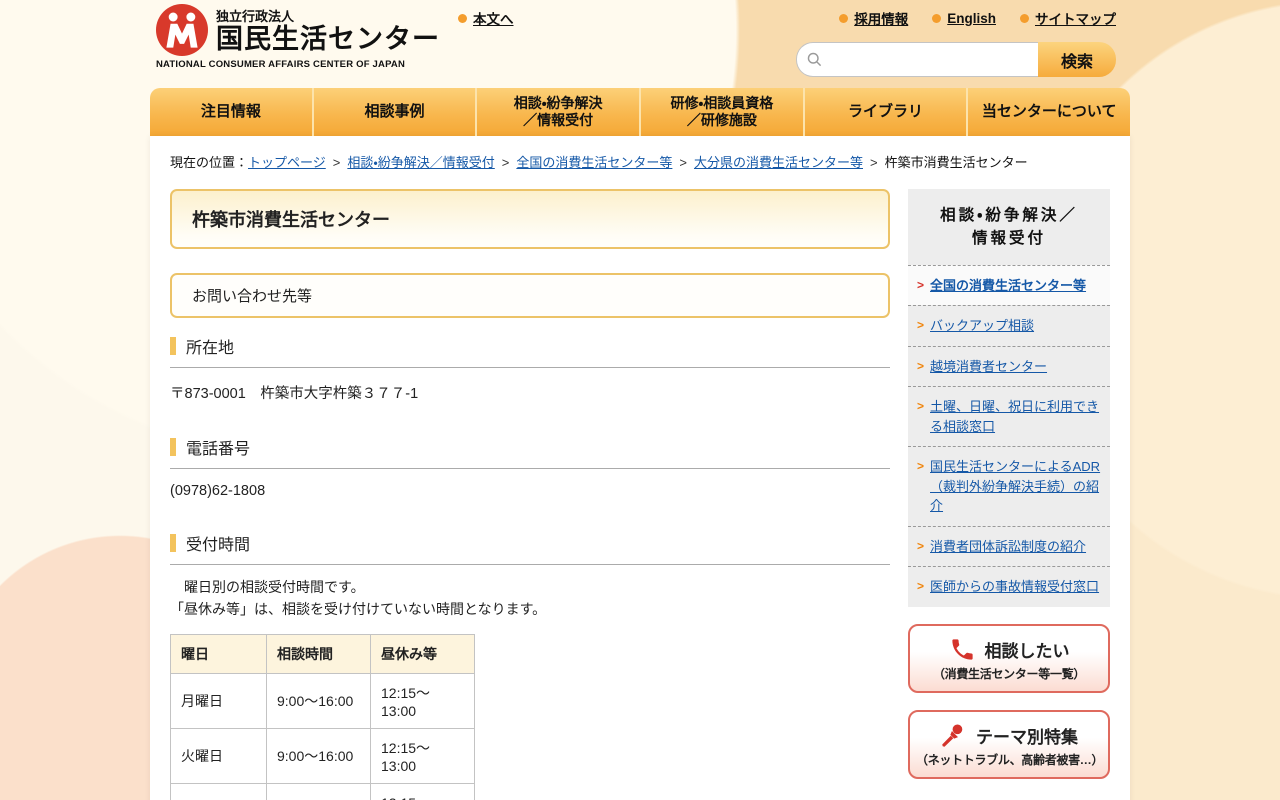 The image size is (1280, 800). Describe the element at coordinates (964, 18) in the screenshot. I see `utility-link: English` at that location.